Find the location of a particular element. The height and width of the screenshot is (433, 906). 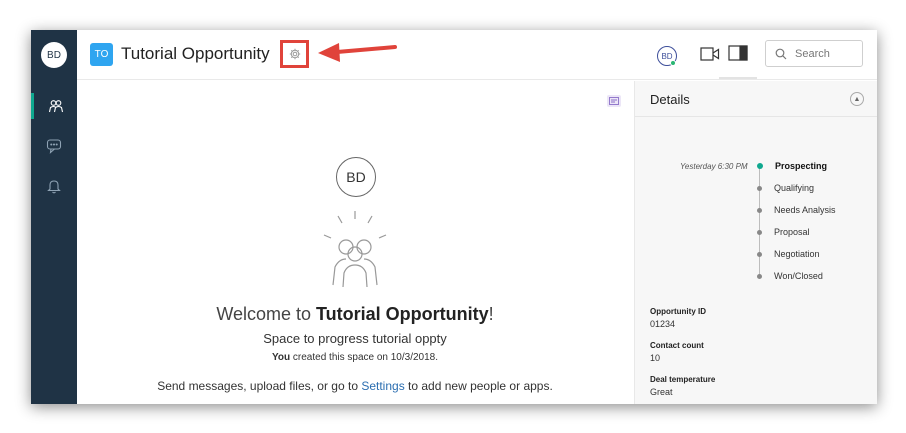

nav-messages is located at coordinates (54, 146).